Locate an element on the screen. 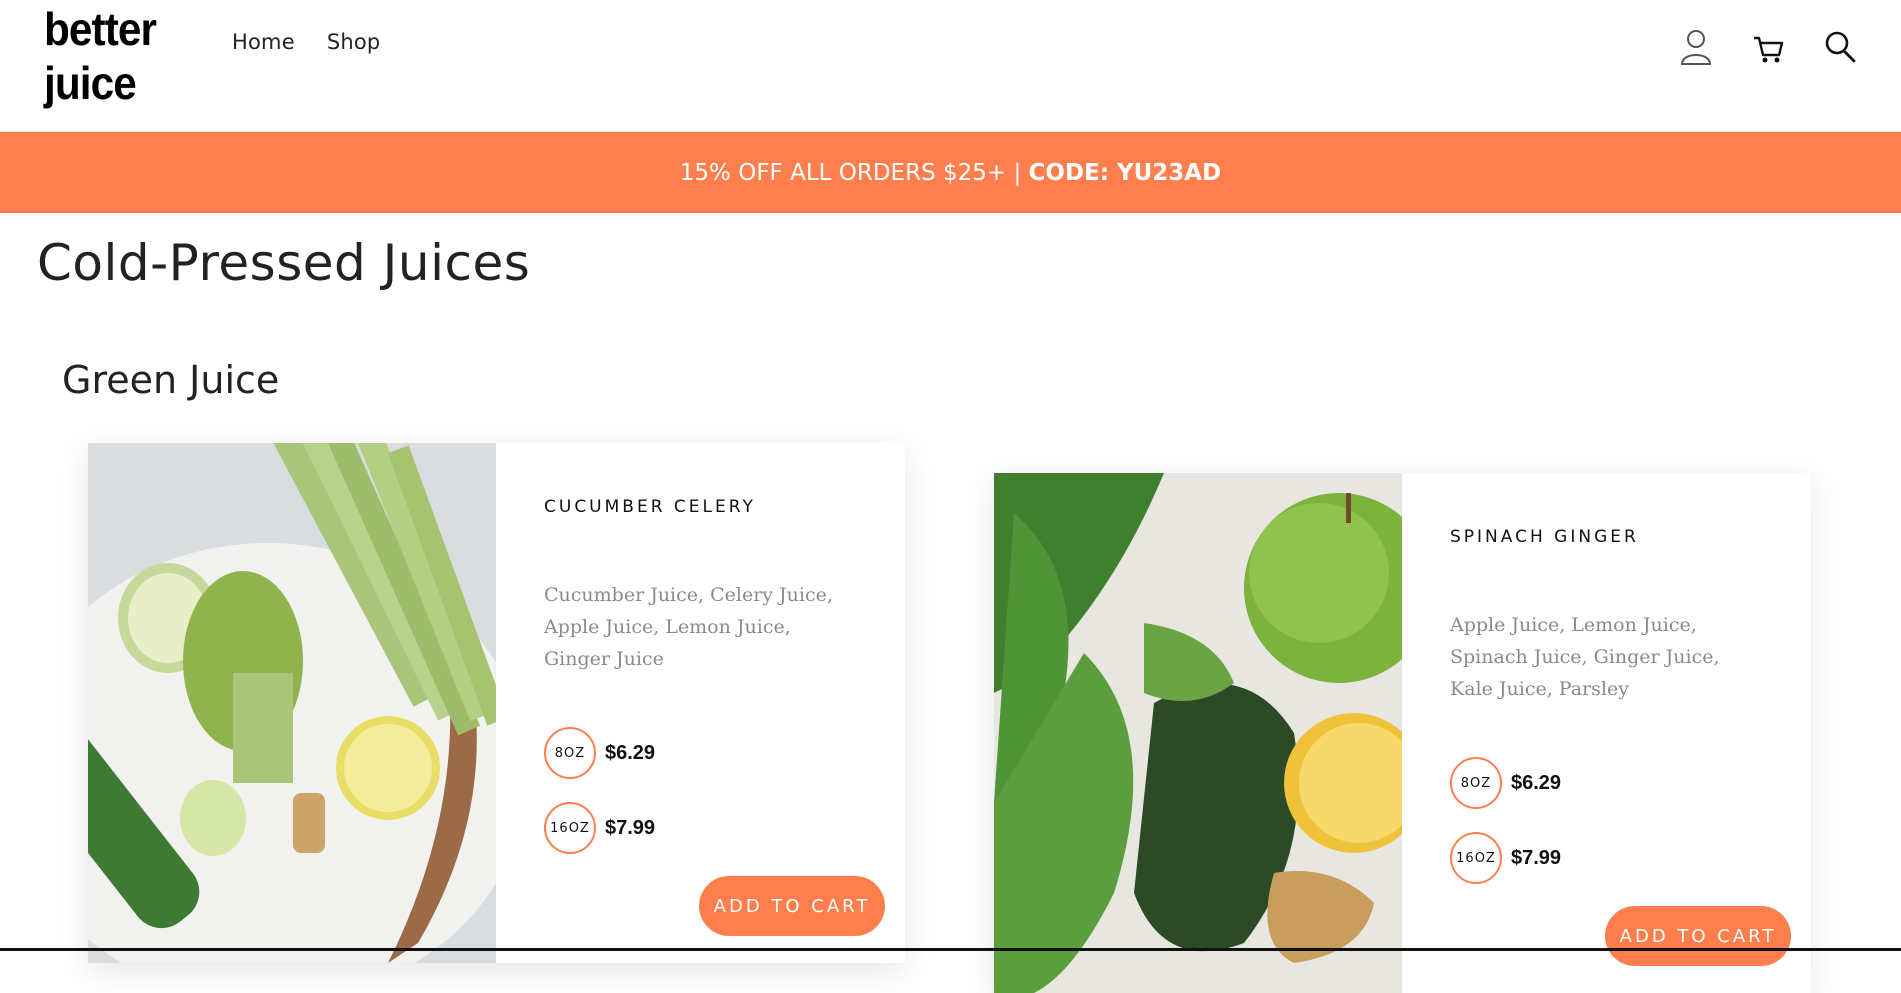  promo-banner: 15% OFF ALL ORDERS $25+ | CODE: YU23AD is located at coordinates (950, 172).